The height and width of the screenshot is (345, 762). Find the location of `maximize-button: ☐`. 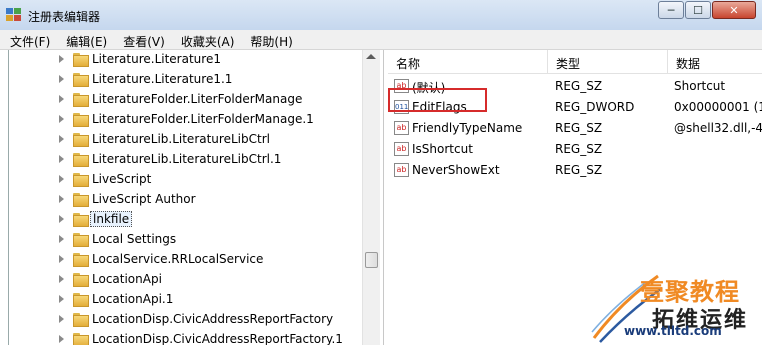

maximize-button: ☐ is located at coordinates (698, 10).